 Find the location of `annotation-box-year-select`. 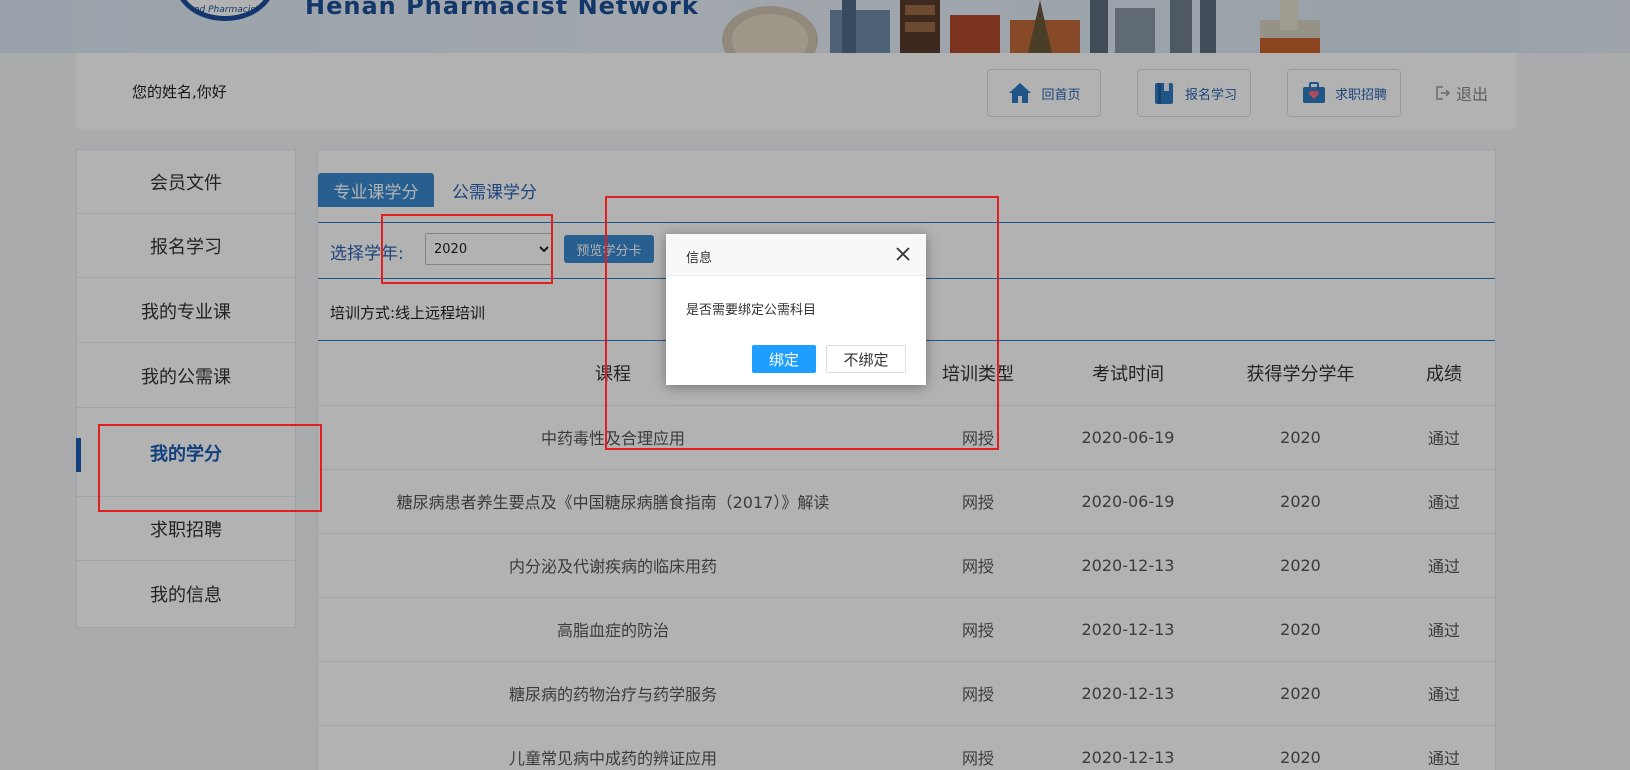

annotation-box-year-select is located at coordinates (467, 249).